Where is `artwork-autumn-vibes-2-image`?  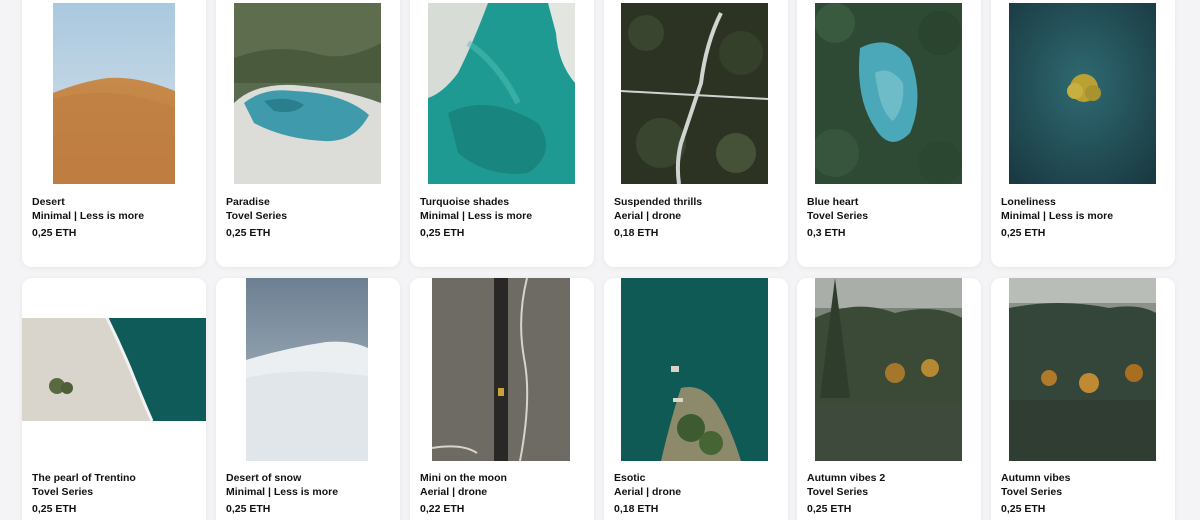
artwork-autumn-vibes-2-image is located at coordinates (888, 369).